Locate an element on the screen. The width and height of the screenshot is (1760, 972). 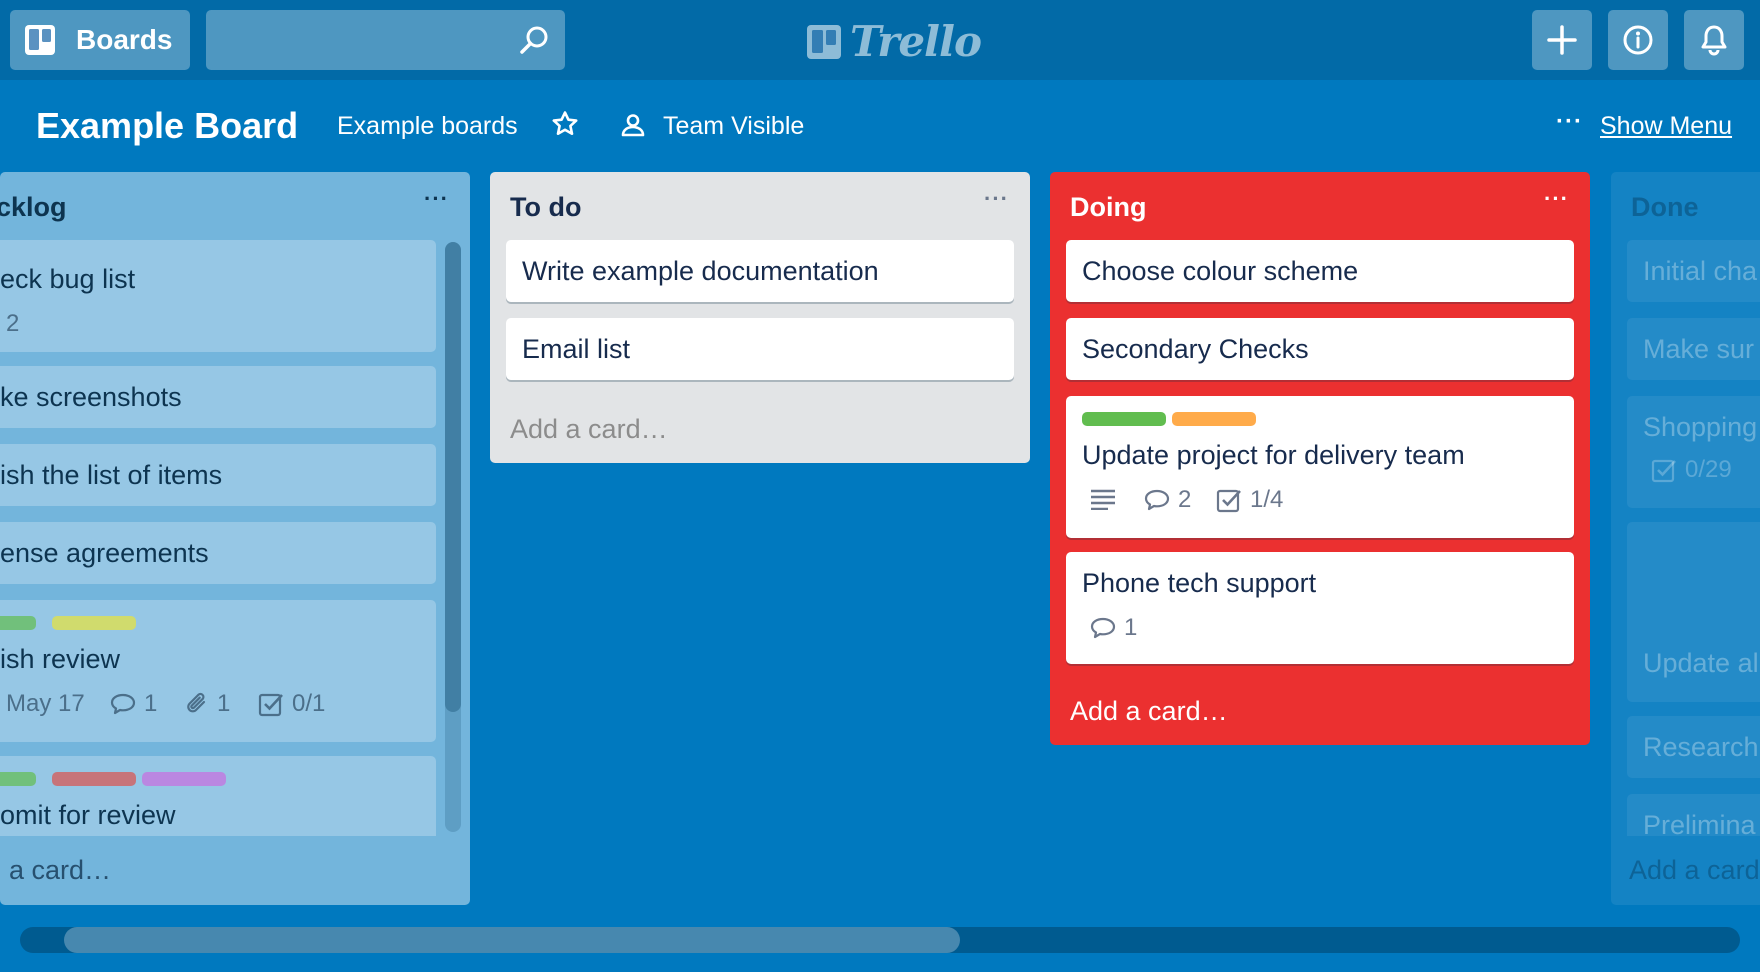
plus-icon is located at coordinates (1562, 40).